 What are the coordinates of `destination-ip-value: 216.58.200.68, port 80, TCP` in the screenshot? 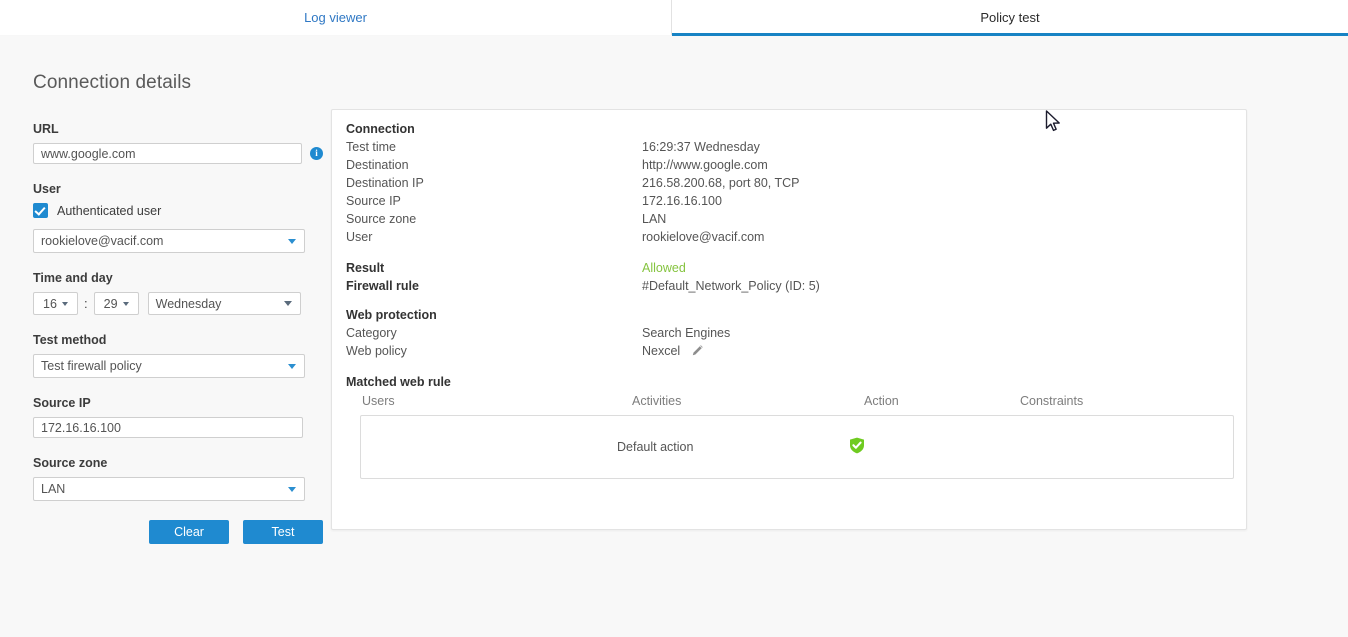 It's located at (721, 183).